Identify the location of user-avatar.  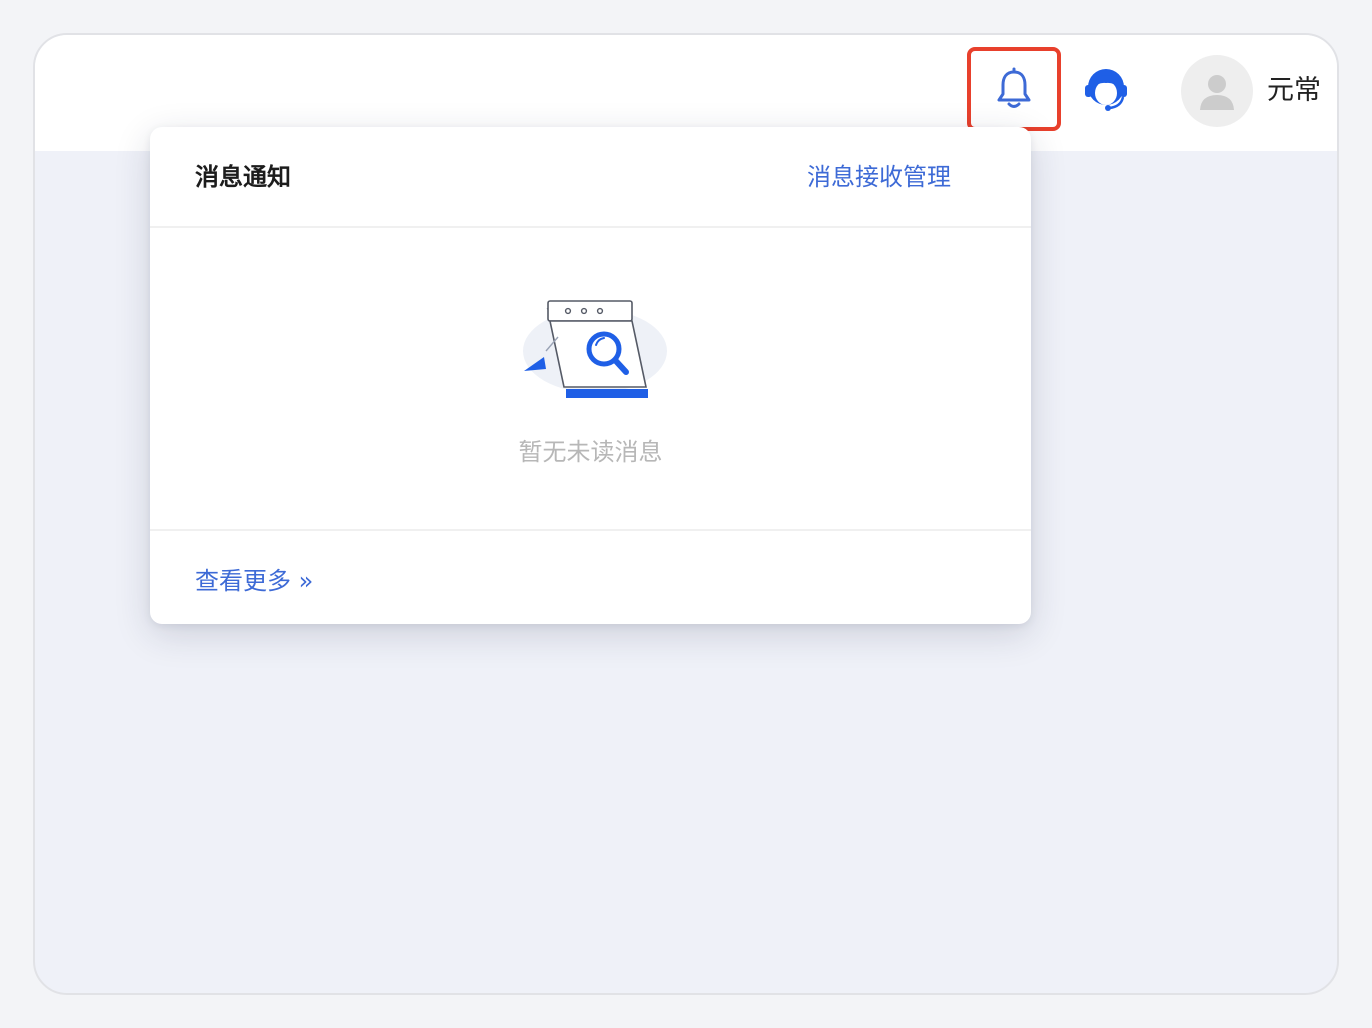
(1217, 91).